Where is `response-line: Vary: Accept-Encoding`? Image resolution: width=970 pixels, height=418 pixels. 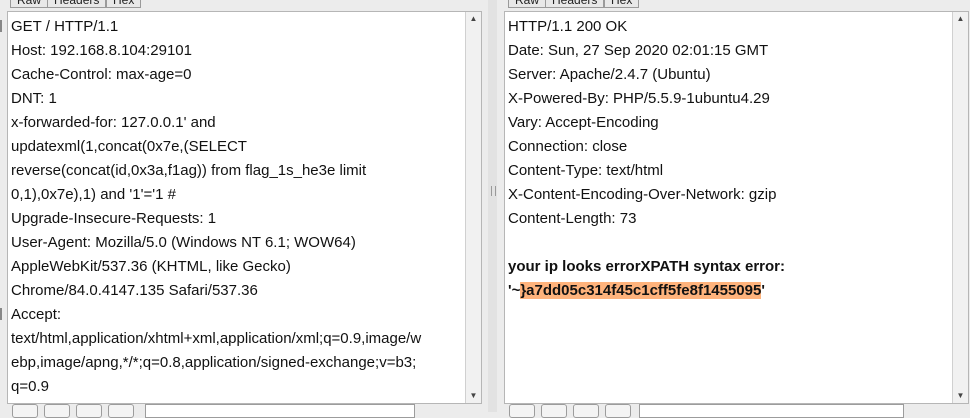 response-line: Vary: Accept-Encoding is located at coordinates (583, 122).